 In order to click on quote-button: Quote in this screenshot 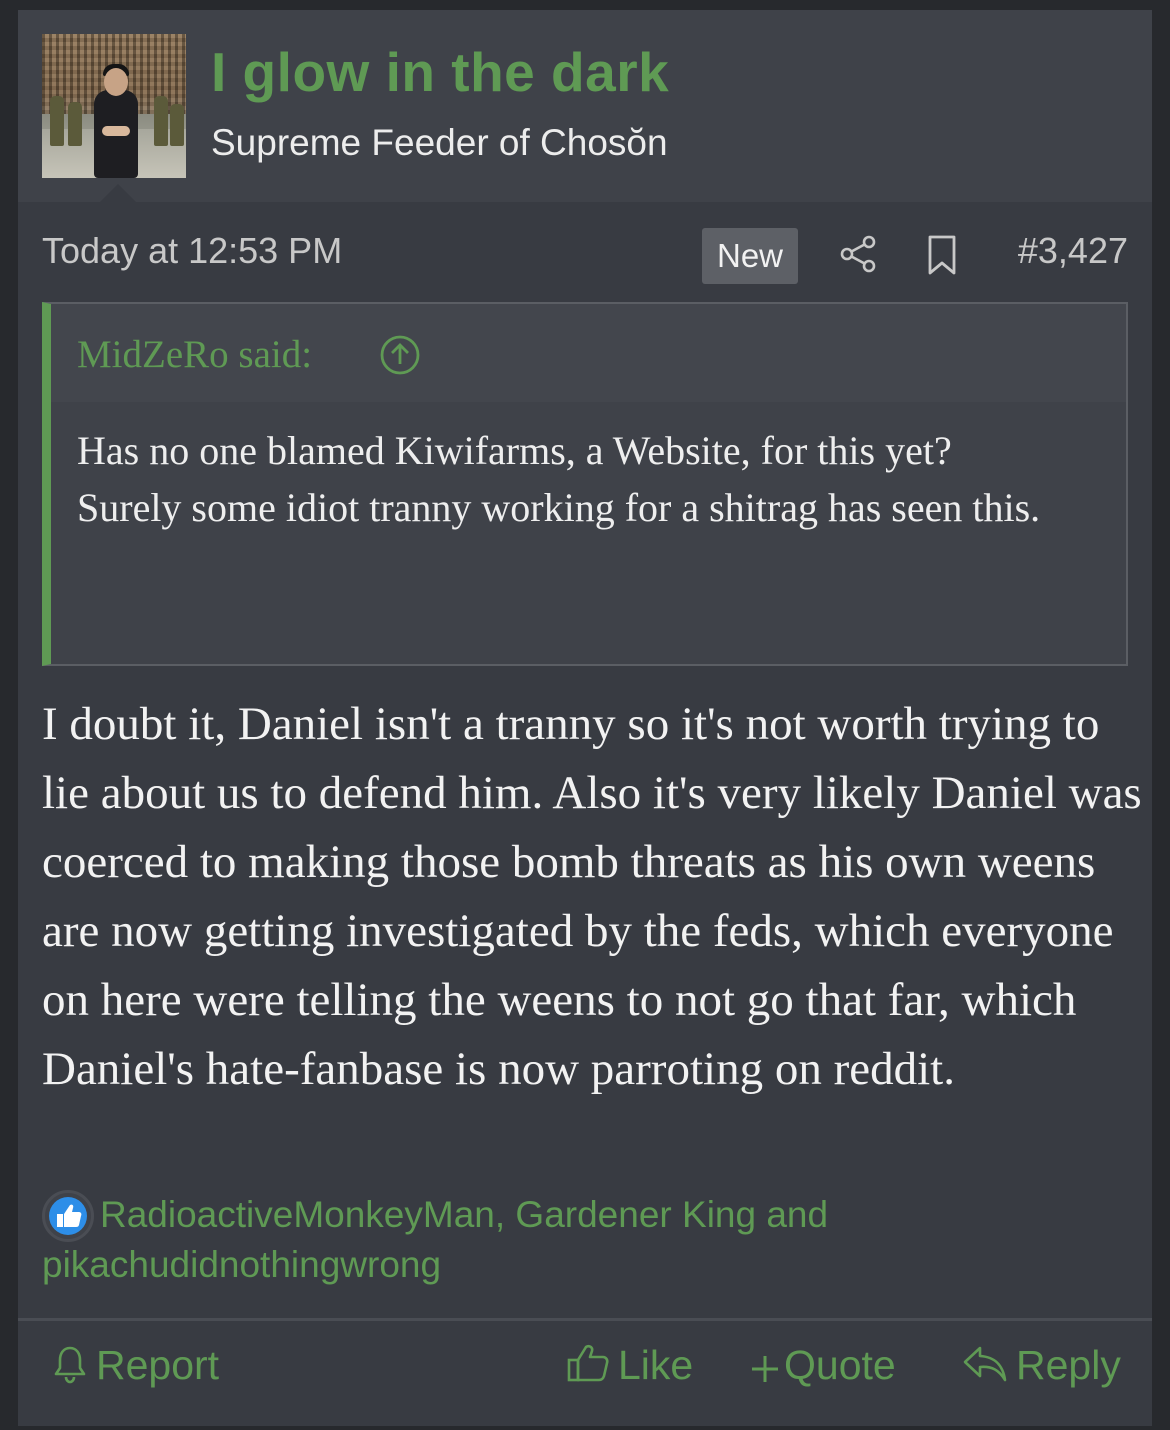, I will do `click(823, 1365)`.